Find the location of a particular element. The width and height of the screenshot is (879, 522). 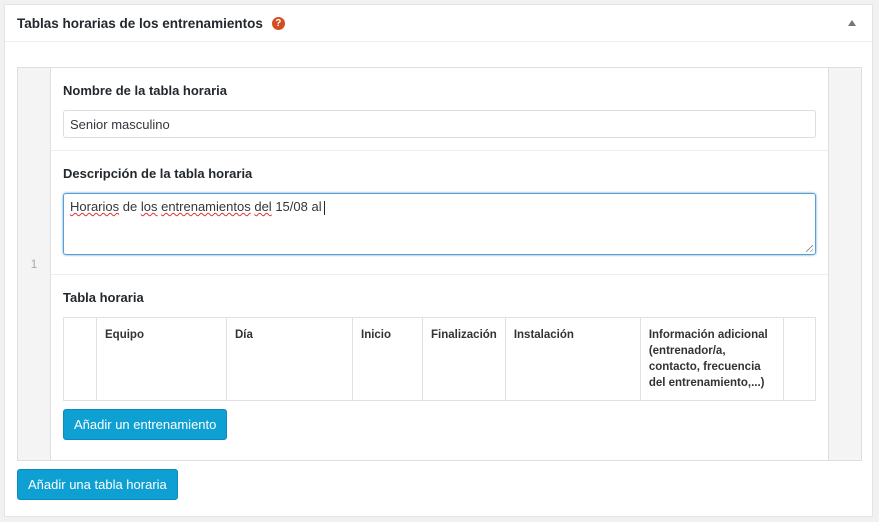

text-caret is located at coordinates (324, 207).